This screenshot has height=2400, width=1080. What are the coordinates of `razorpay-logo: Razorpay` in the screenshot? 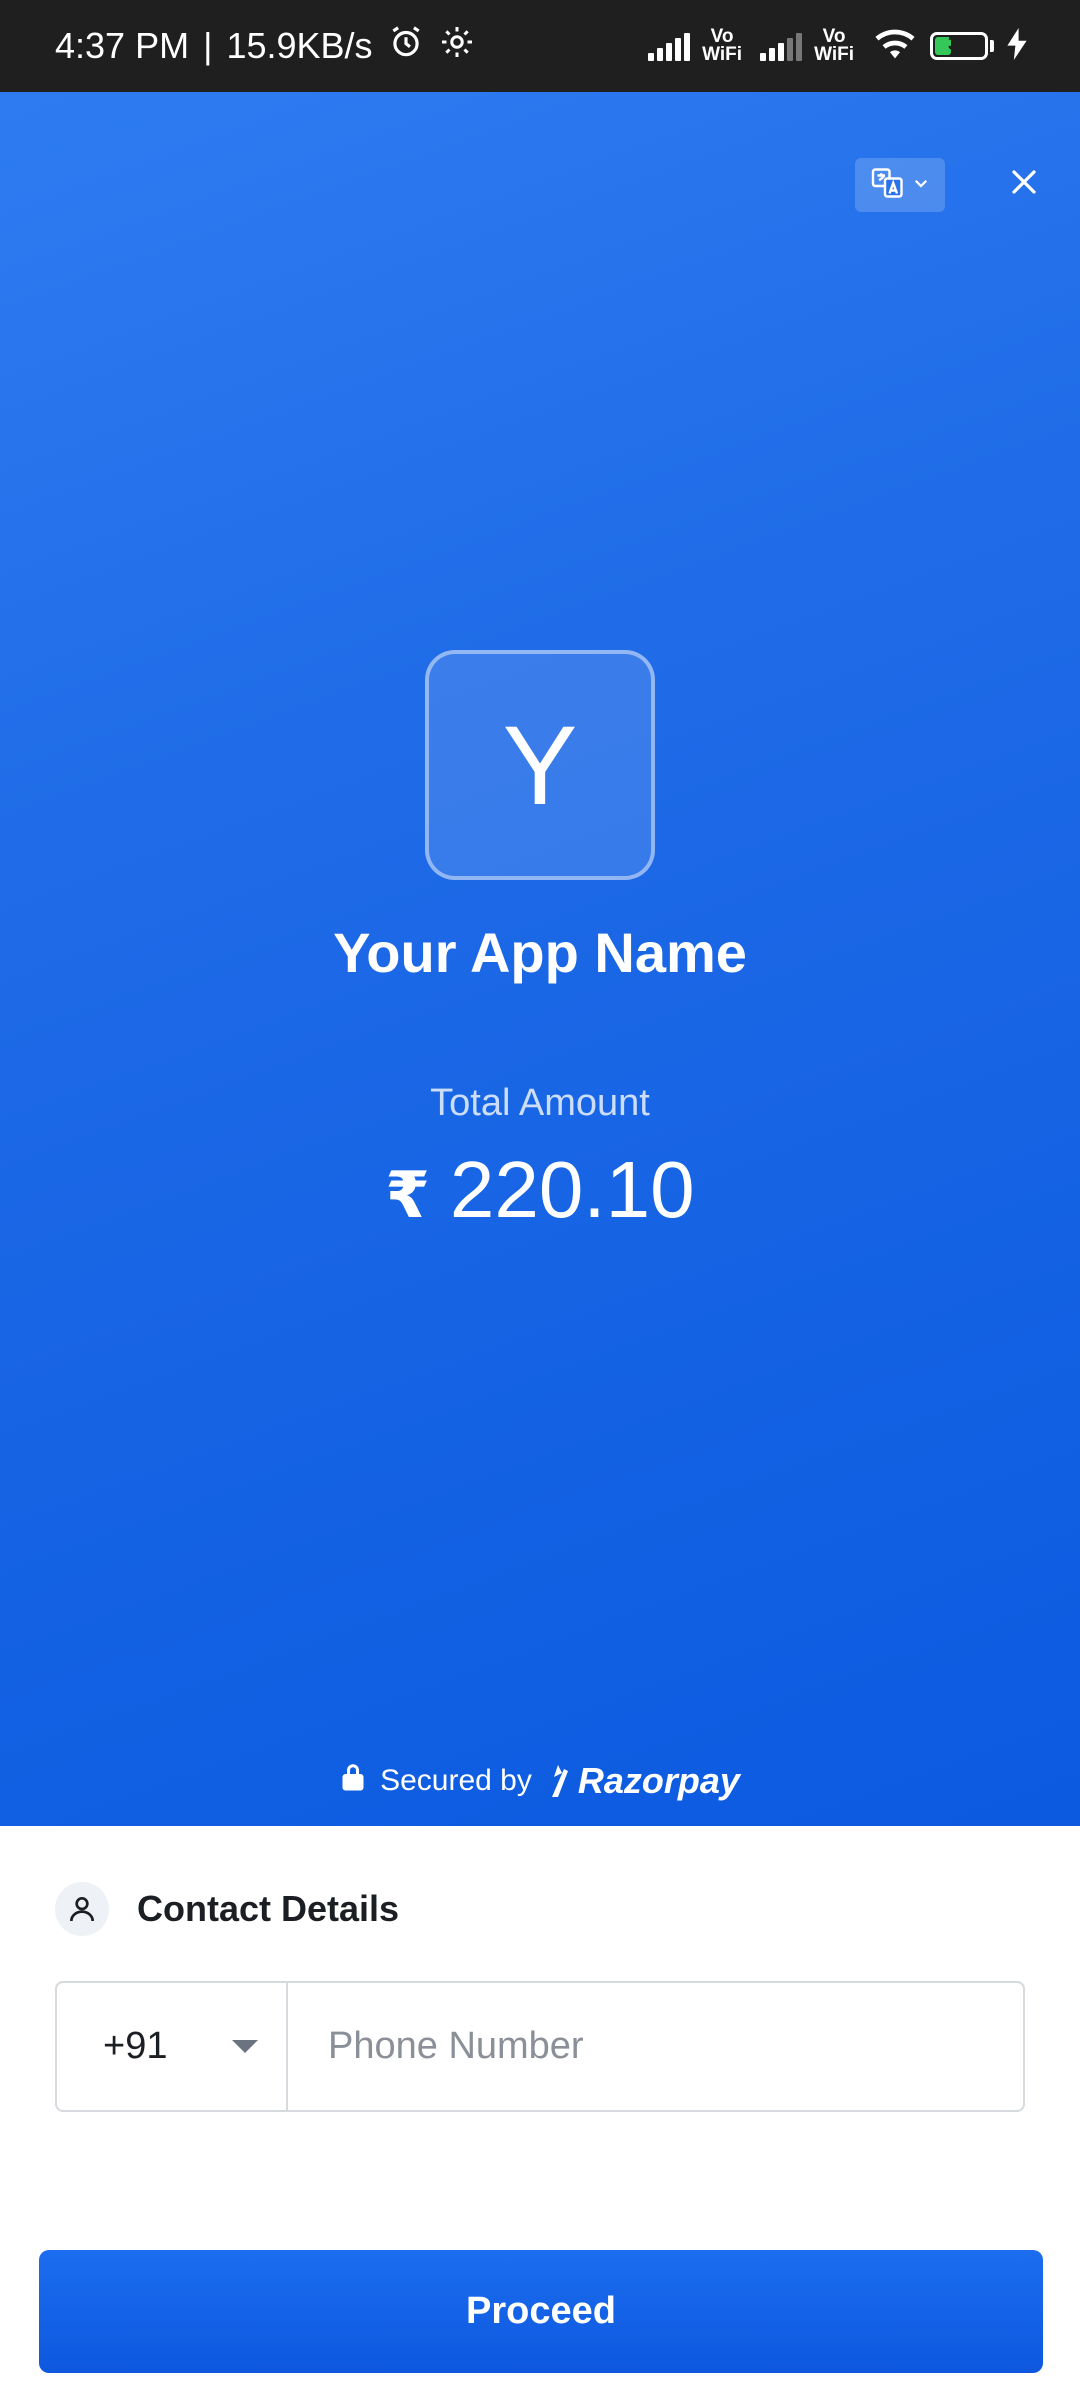 It's located at (643, 1781).